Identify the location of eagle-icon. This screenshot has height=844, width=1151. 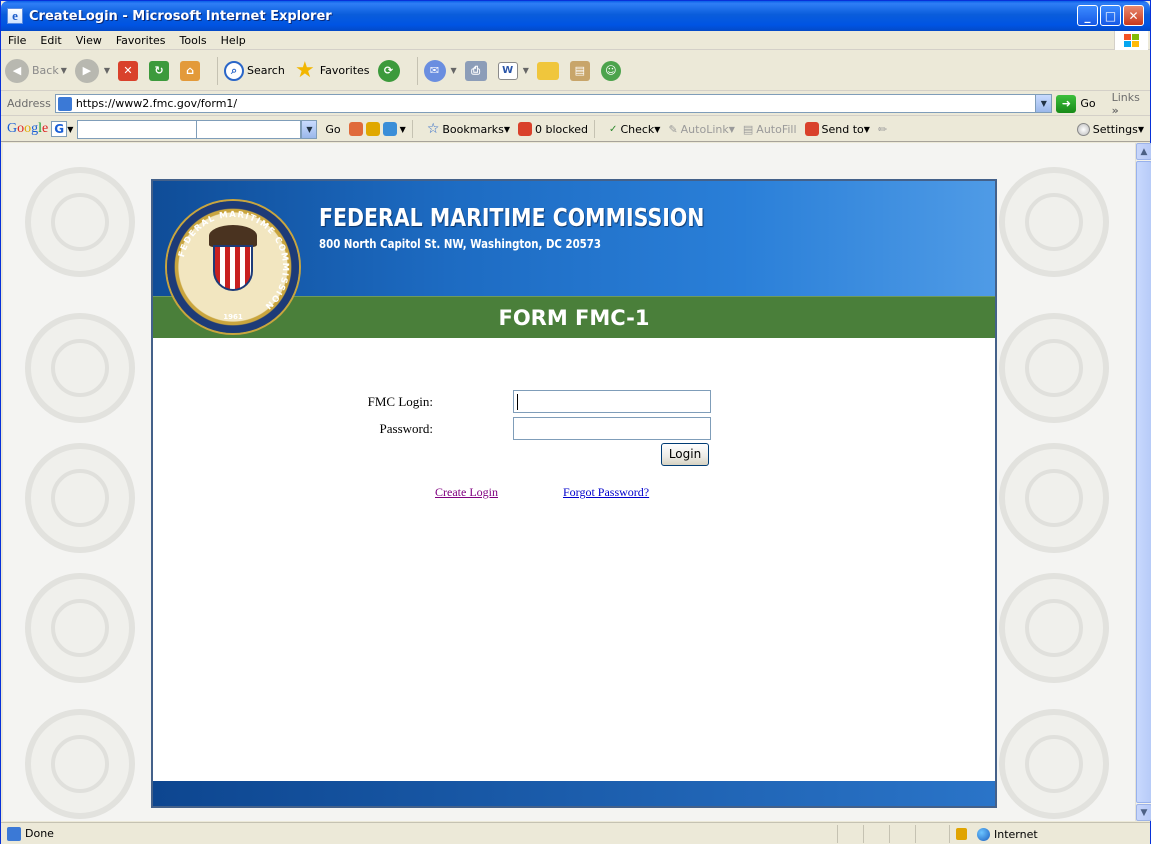
(233, 236).